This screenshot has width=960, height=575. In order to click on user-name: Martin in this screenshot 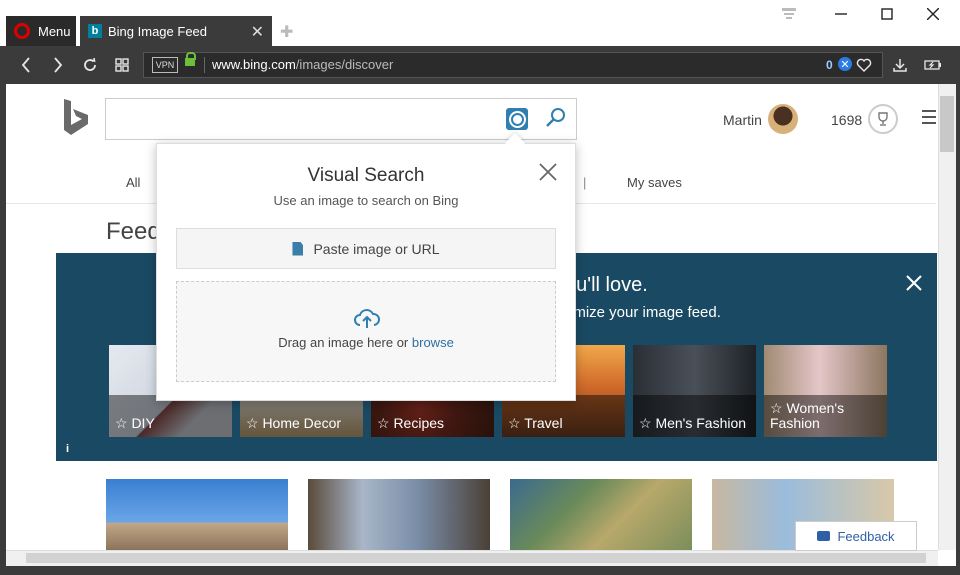, I will do `click(742, 120)`.